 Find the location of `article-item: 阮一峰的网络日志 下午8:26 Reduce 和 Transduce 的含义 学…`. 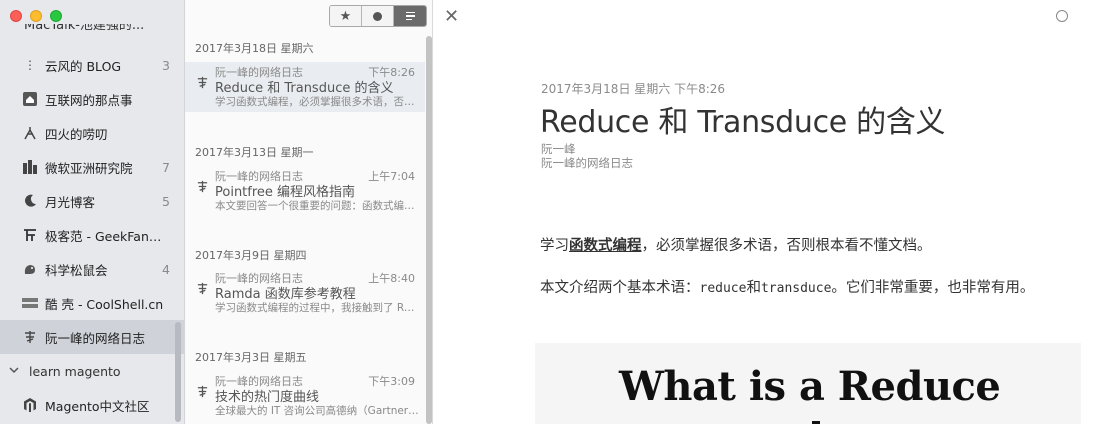

article-item: 阮一峰的网络日志 下午8:26 Reduce 和 Transduce 的含义 学… is located at coordinates (305, 87).